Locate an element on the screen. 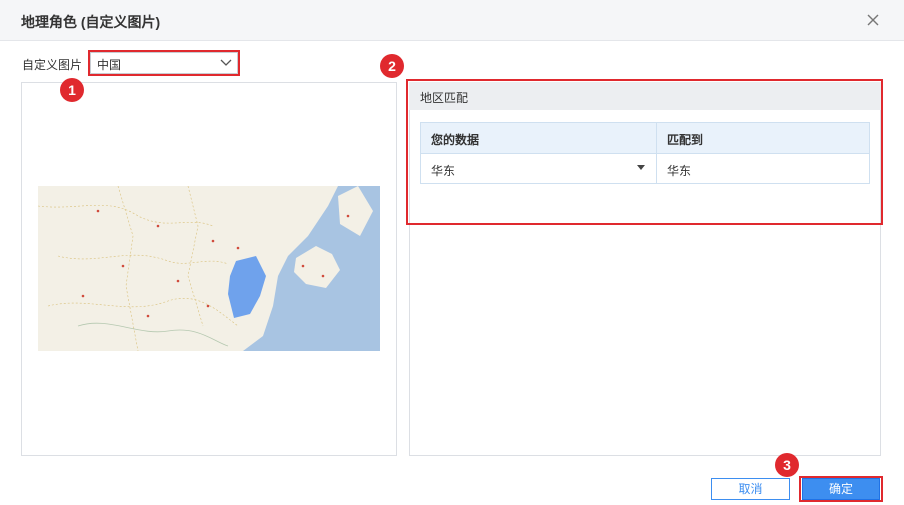 This screenshot has width=904, height=505. dialog-title: 地理角色 (自定义图片) is located at coordinates (91, 22).